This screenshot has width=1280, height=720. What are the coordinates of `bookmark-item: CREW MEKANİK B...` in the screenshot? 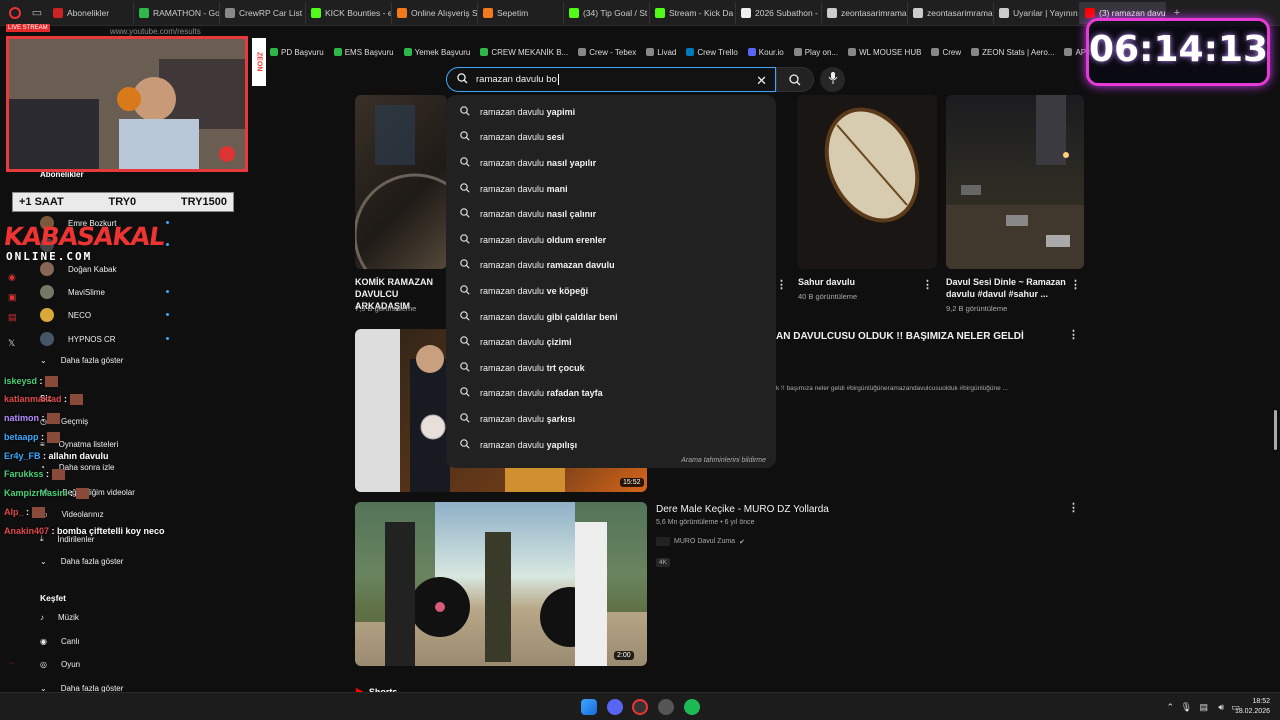 It's located at (524, 52).